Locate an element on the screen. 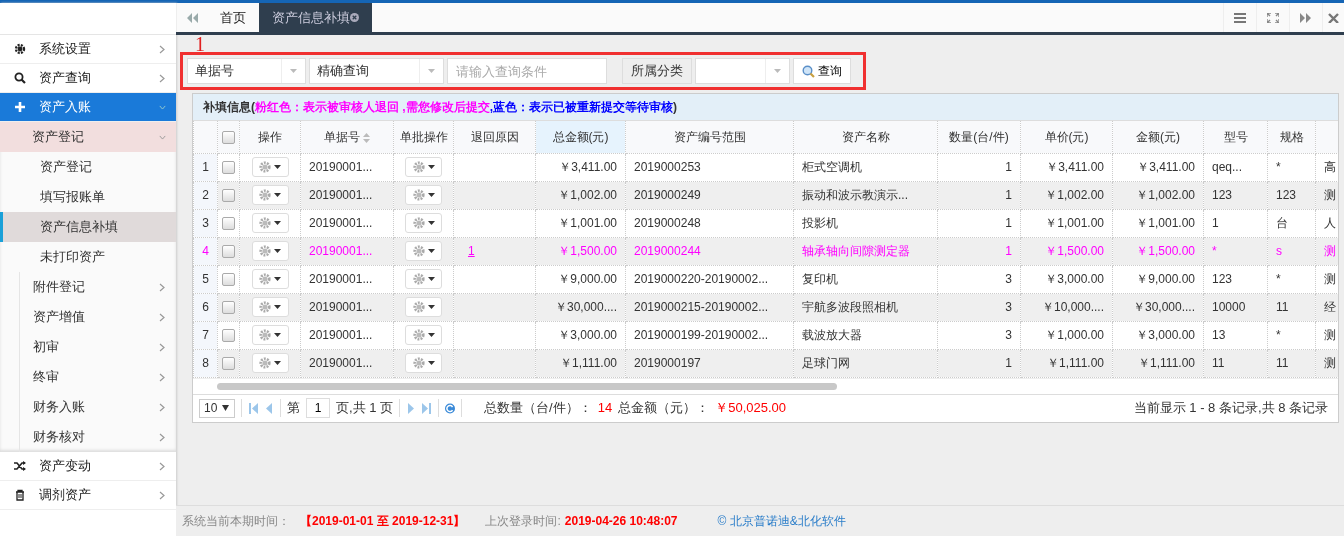 Image resolution: width=1344 pixels, height=536 pixels. sidebar-subitem: 资产登记 is located at coordinates (88, 137).